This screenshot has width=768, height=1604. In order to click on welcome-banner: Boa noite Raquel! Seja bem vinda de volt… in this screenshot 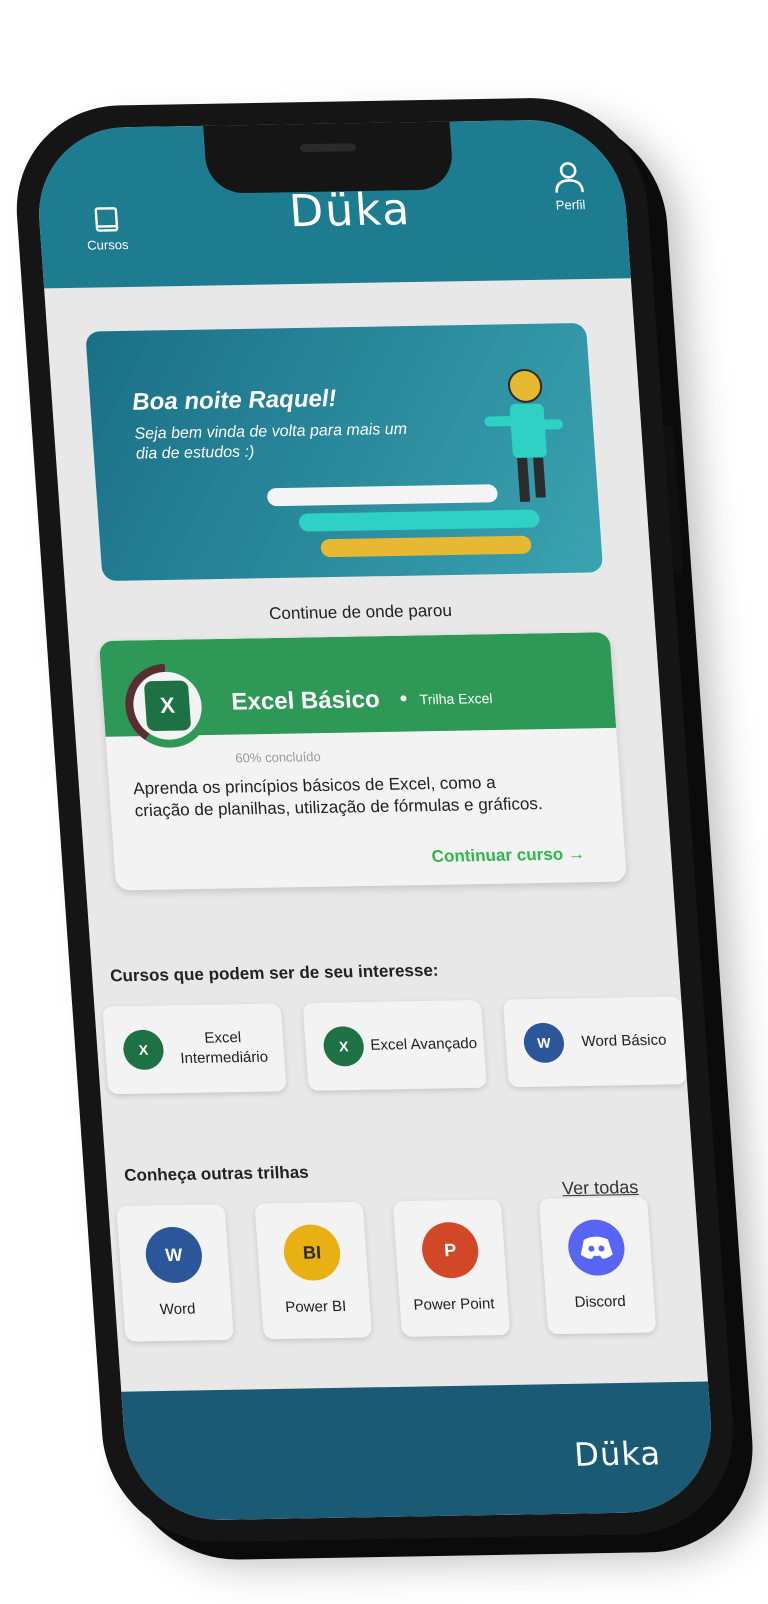, I will do `click(344, 452)`.